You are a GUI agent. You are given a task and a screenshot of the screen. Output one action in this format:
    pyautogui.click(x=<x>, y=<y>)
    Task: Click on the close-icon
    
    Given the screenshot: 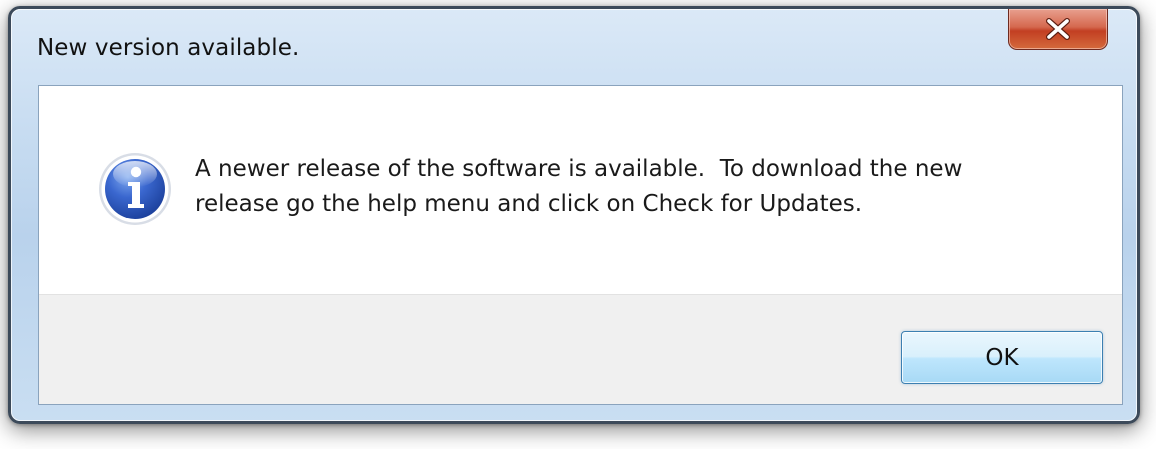 What is the action you would take?
    pyautogui.click(x=1058, y=29)
    